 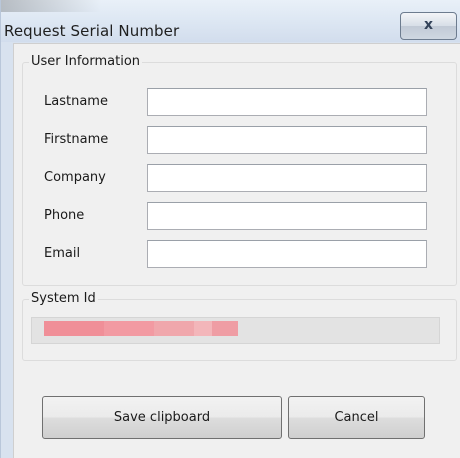 What do you see at coordinates (92, 31) in the screenshot?
I see `window-title: Request Serial Number` at bounding box center [92, 31].